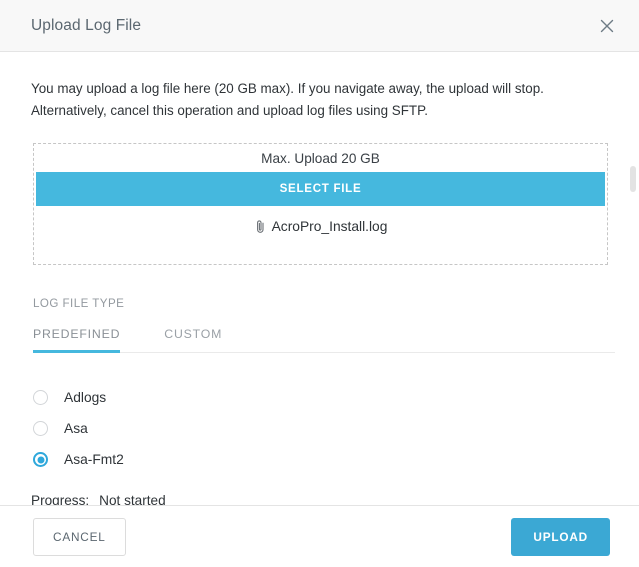 The width and height of the screenshot is (639, 567). I want to click on radio-label: Asa-Fmt2, so click(94, 459).